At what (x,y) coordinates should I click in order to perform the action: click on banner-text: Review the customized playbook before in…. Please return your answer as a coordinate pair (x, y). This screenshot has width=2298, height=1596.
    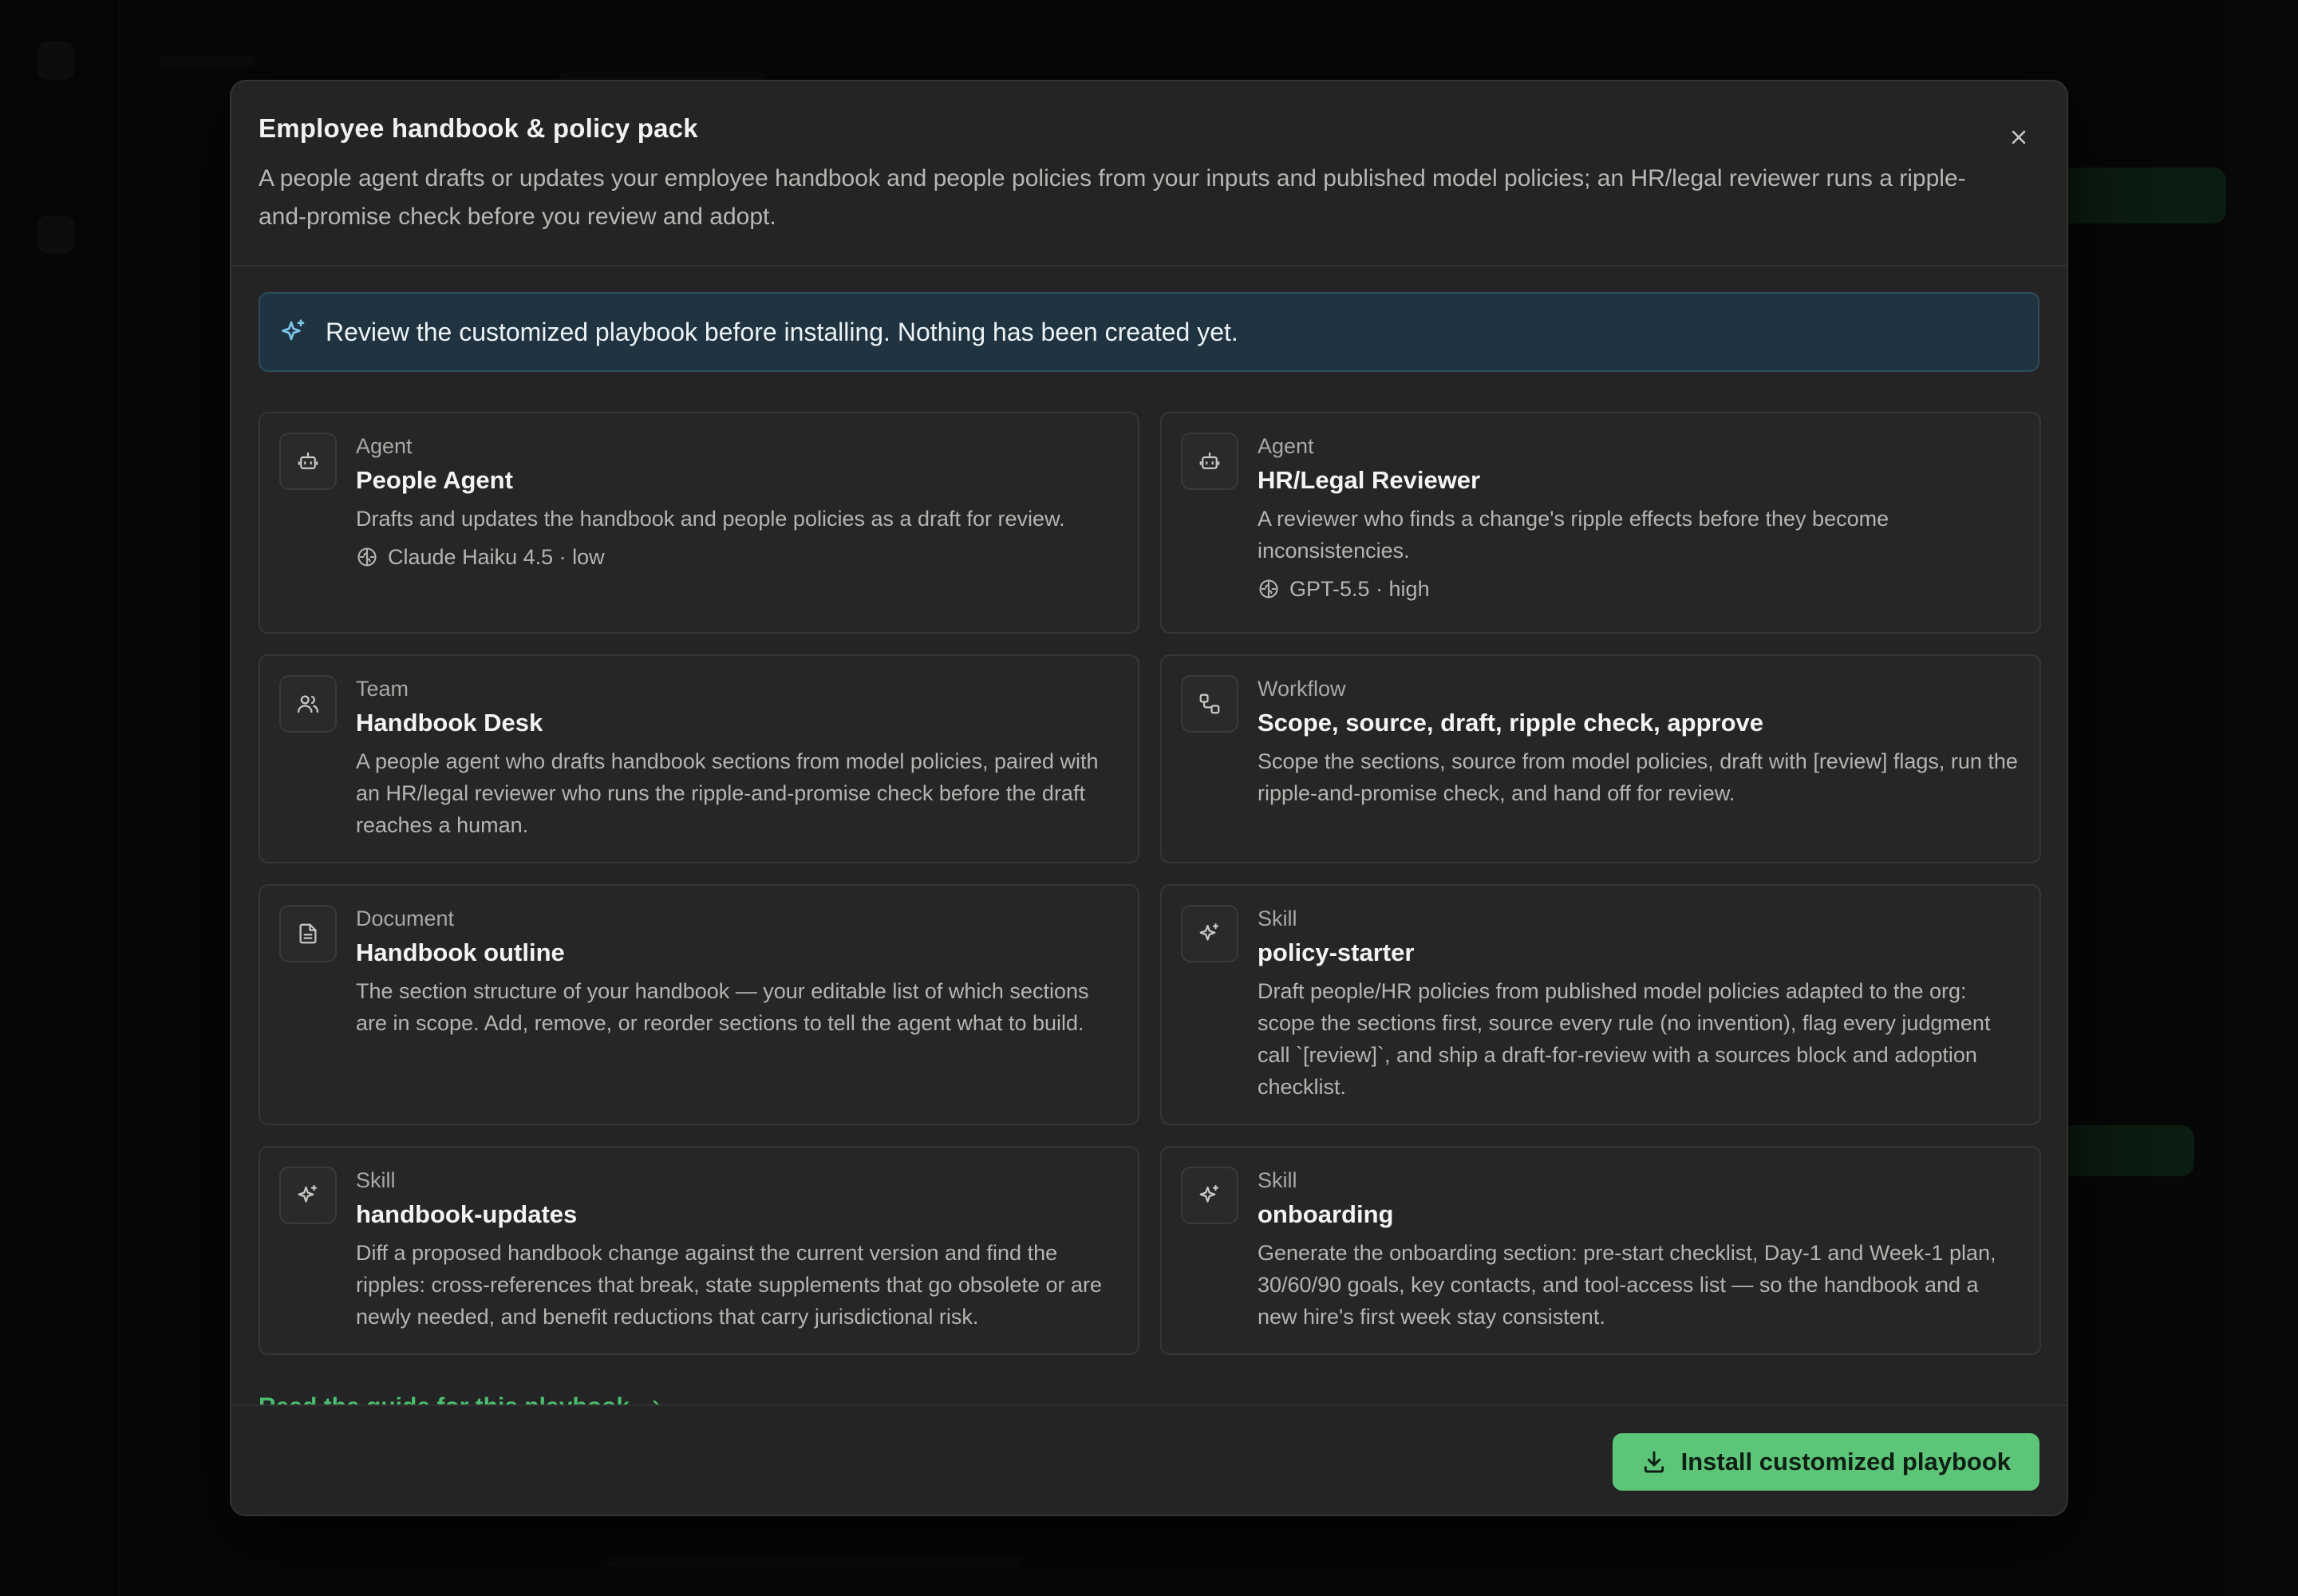
    Looking at the image, I should click on (782, 331).